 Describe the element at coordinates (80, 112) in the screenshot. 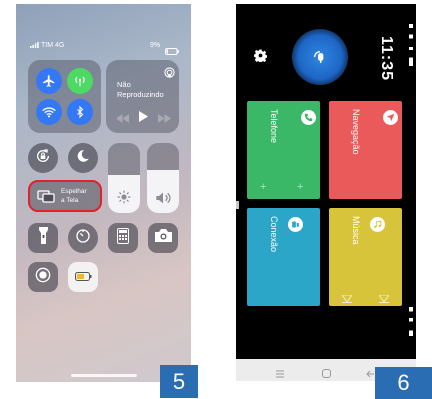

I see `bluetooth-icon` at that location.